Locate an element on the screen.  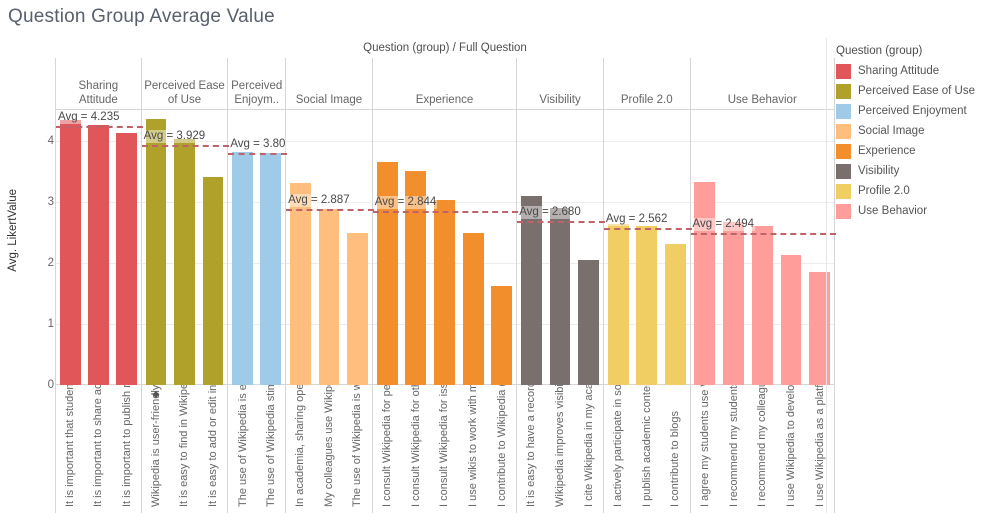
panel-header: Profile 2.0 is located at coordinates (646, 84).